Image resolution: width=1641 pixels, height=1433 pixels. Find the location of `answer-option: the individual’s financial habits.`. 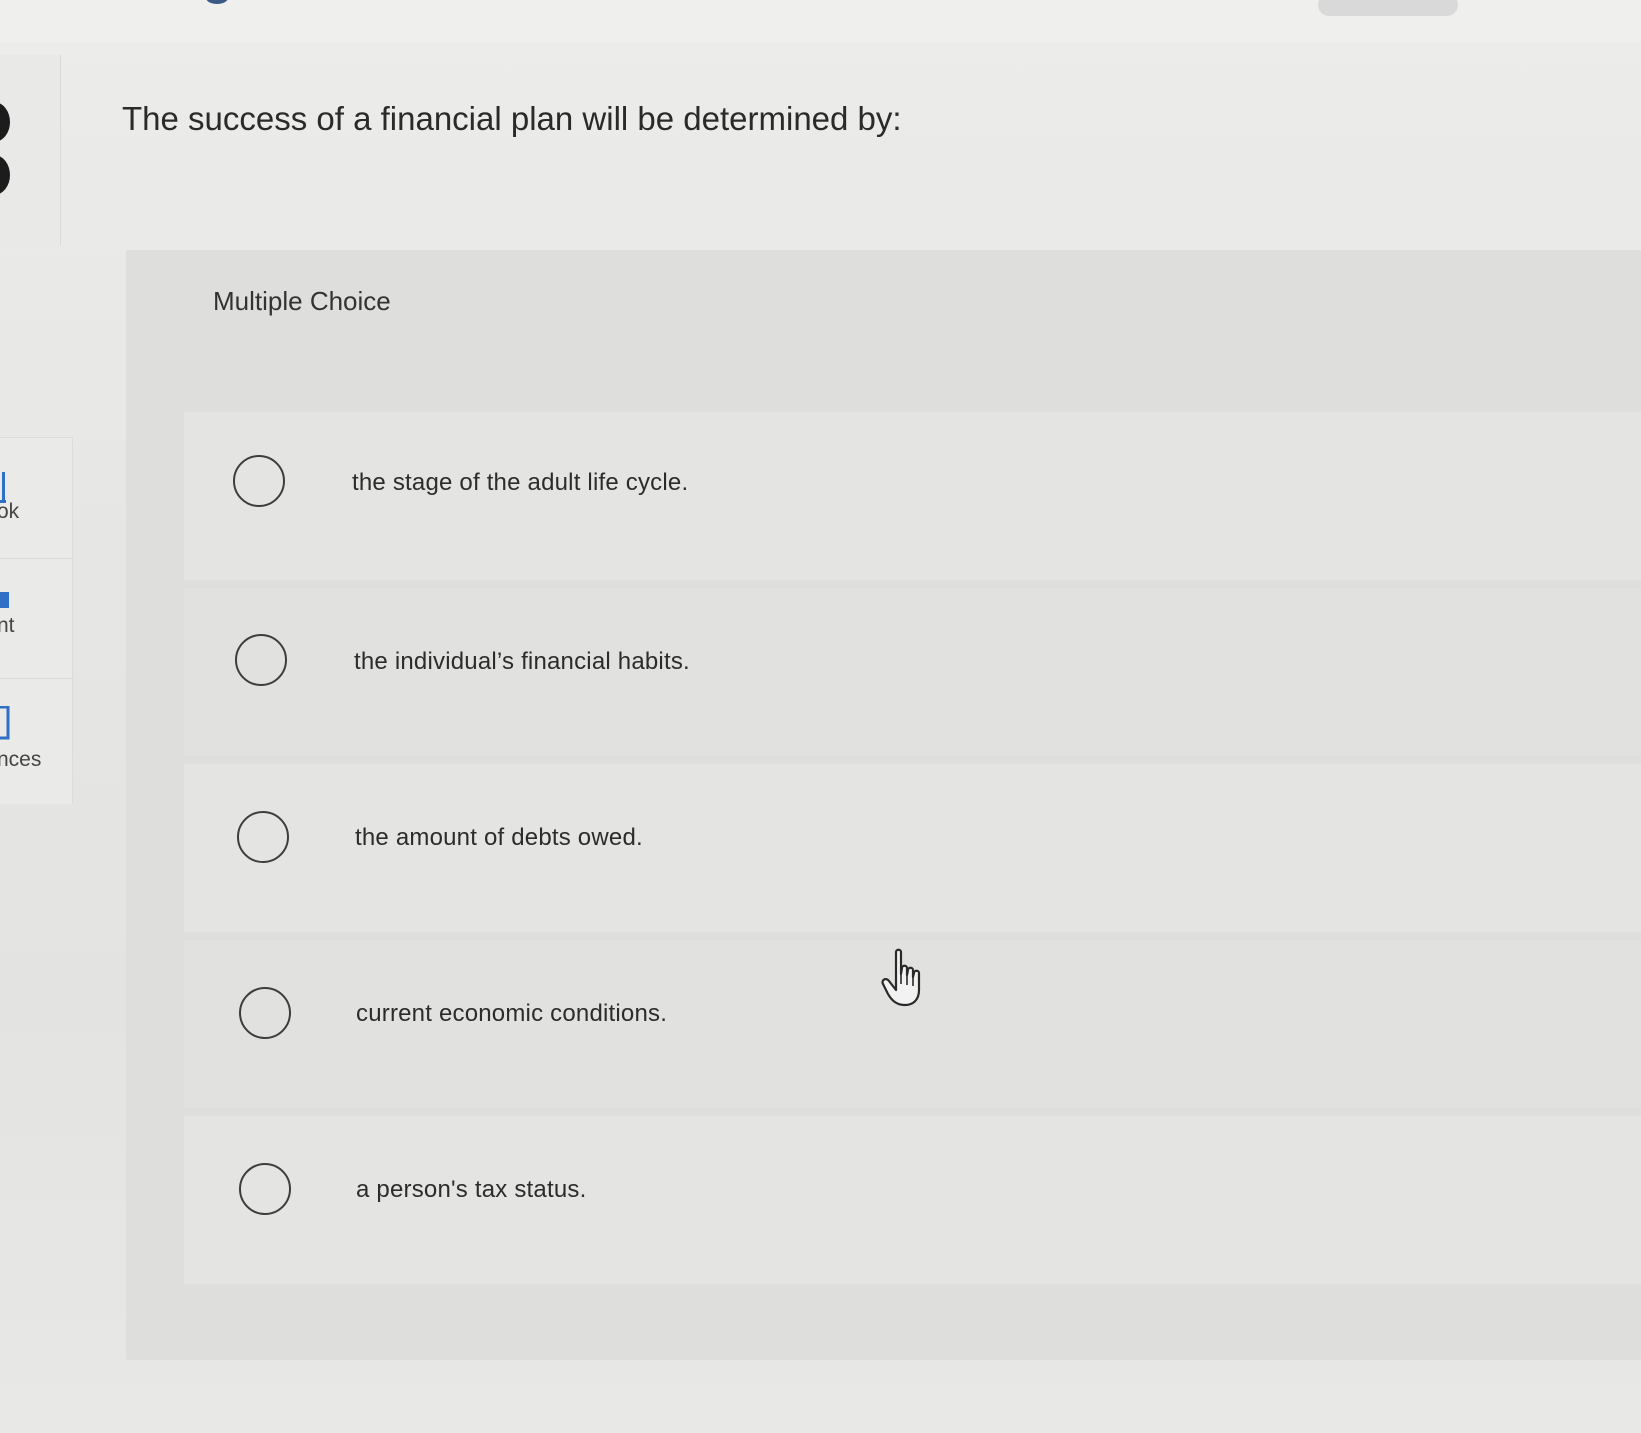

answer-option: the individual’s financial habits. is located at coordinates (912, 672).